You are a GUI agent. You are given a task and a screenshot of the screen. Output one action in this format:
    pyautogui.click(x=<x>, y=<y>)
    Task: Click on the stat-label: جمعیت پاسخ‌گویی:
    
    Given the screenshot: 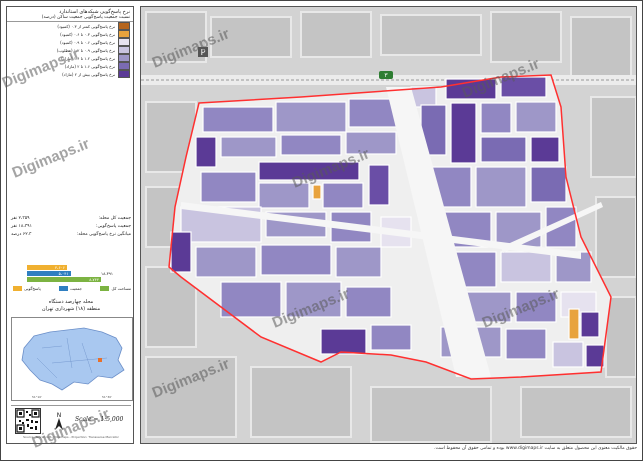 What is the action you would take?
    pyautogui.click(x=113, y=226)
    